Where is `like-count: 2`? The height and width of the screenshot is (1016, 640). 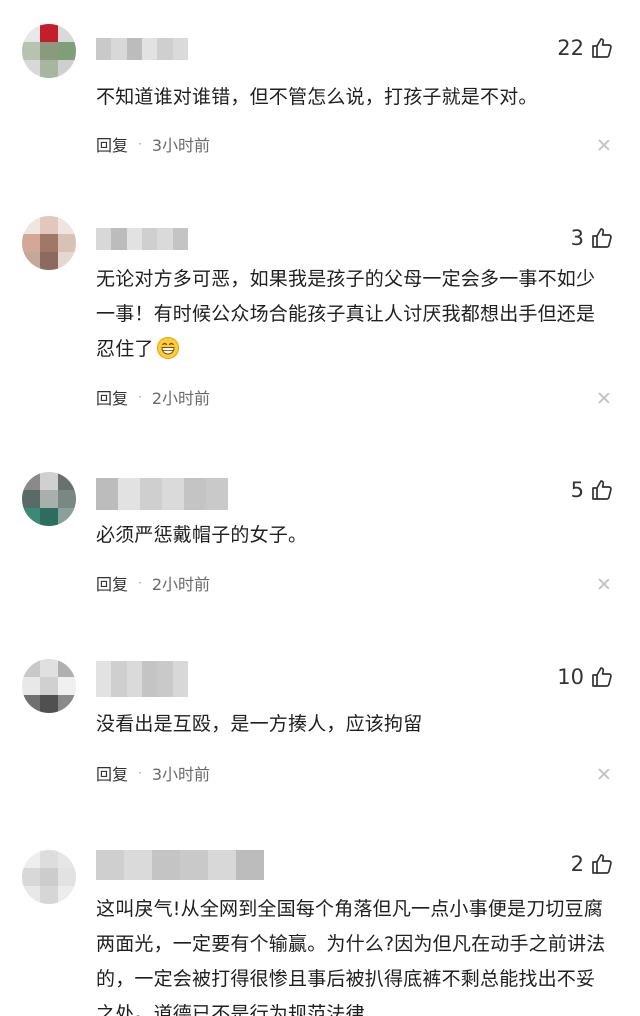
like-count: 2 is located at coordinates (577, 864).